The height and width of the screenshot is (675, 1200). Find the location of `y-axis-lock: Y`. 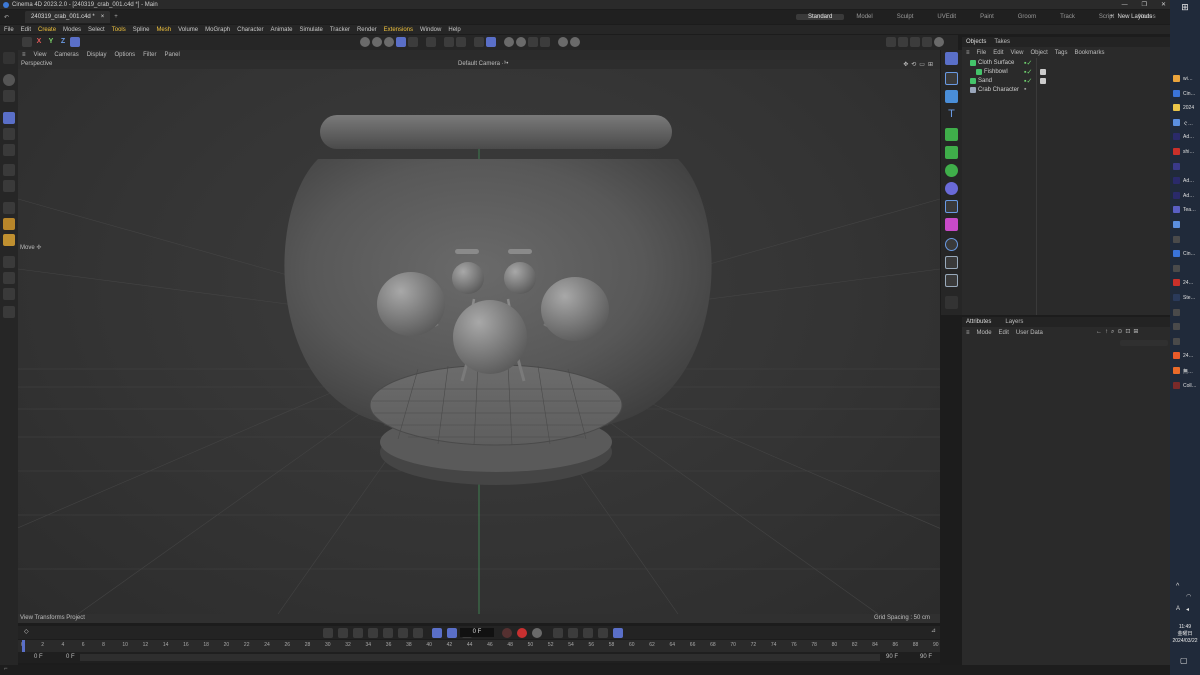

y-axis-lock: Y is located at coordinates (51, 42).